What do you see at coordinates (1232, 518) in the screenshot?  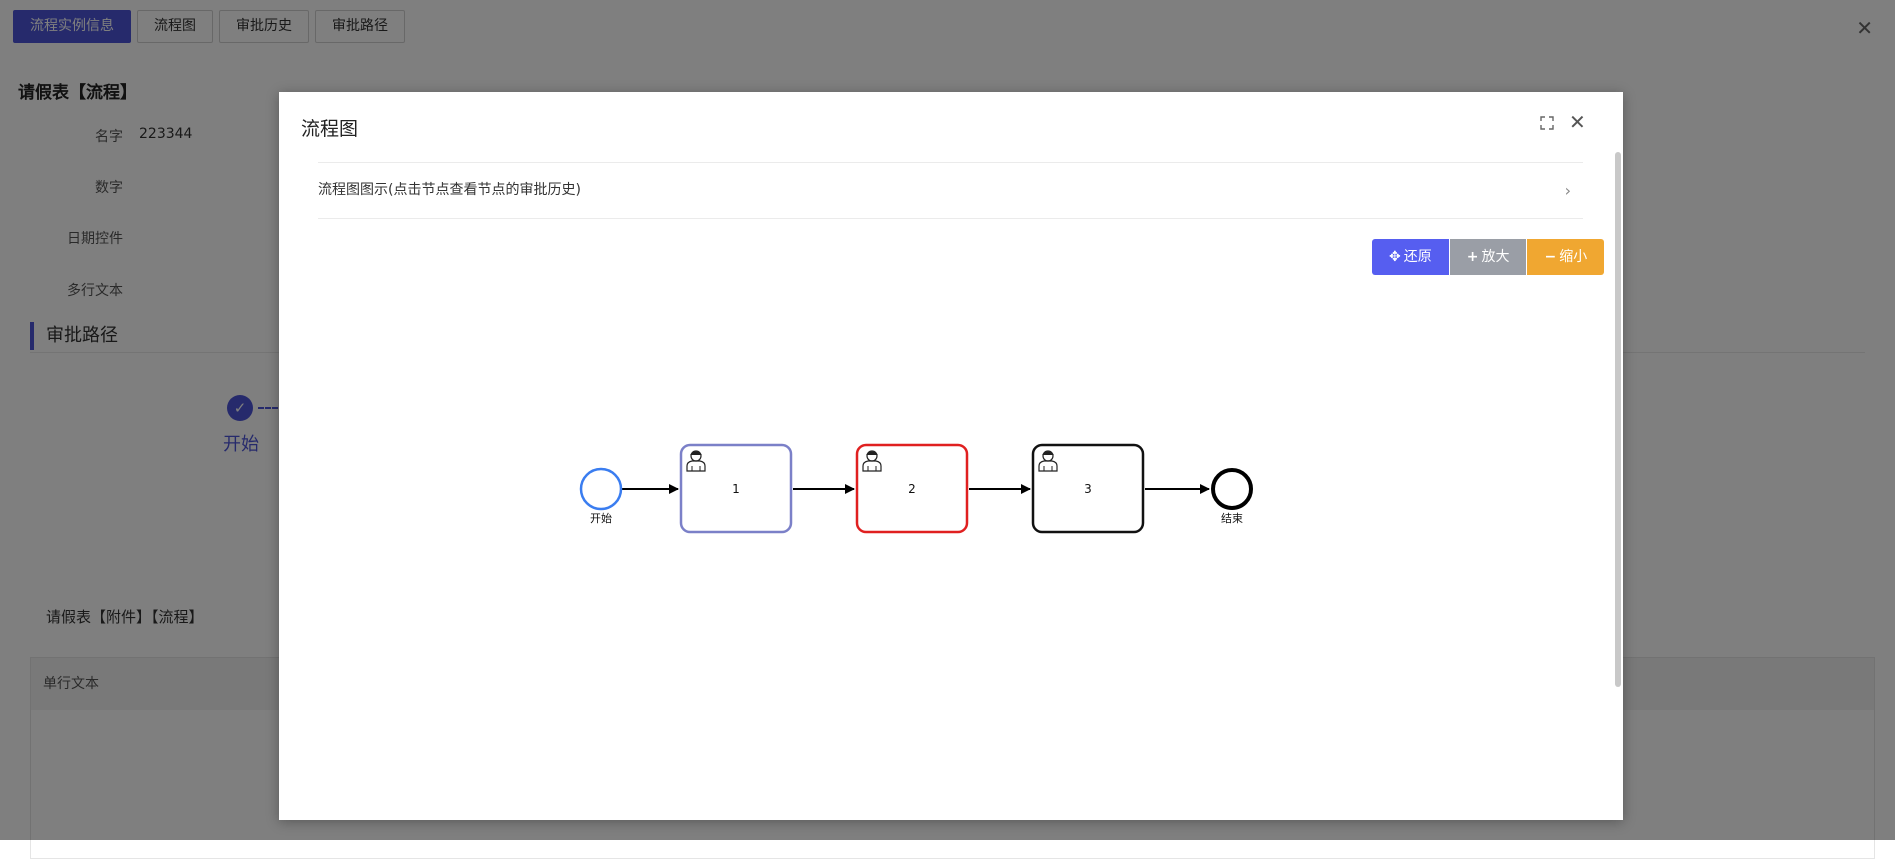 I see `end-event-label: 结束` at bounding box center [1232, 518].